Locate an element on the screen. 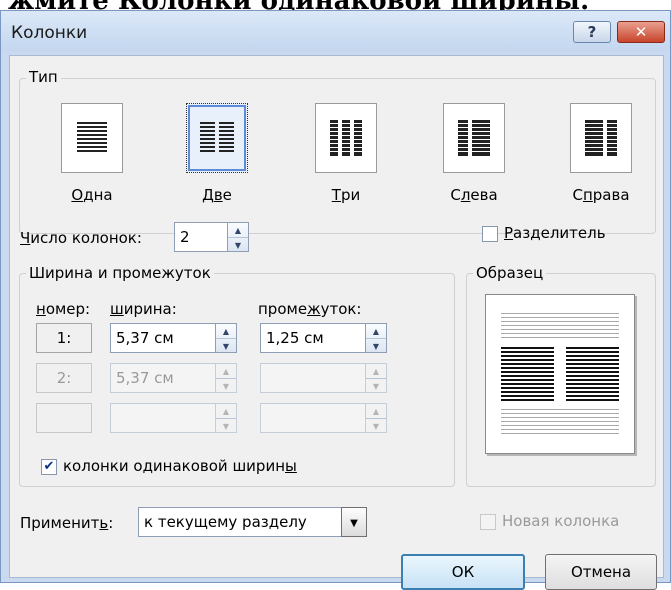 The width and height of the screenshot is (671, 590). type-one-button is located at coordinates (92, 138).